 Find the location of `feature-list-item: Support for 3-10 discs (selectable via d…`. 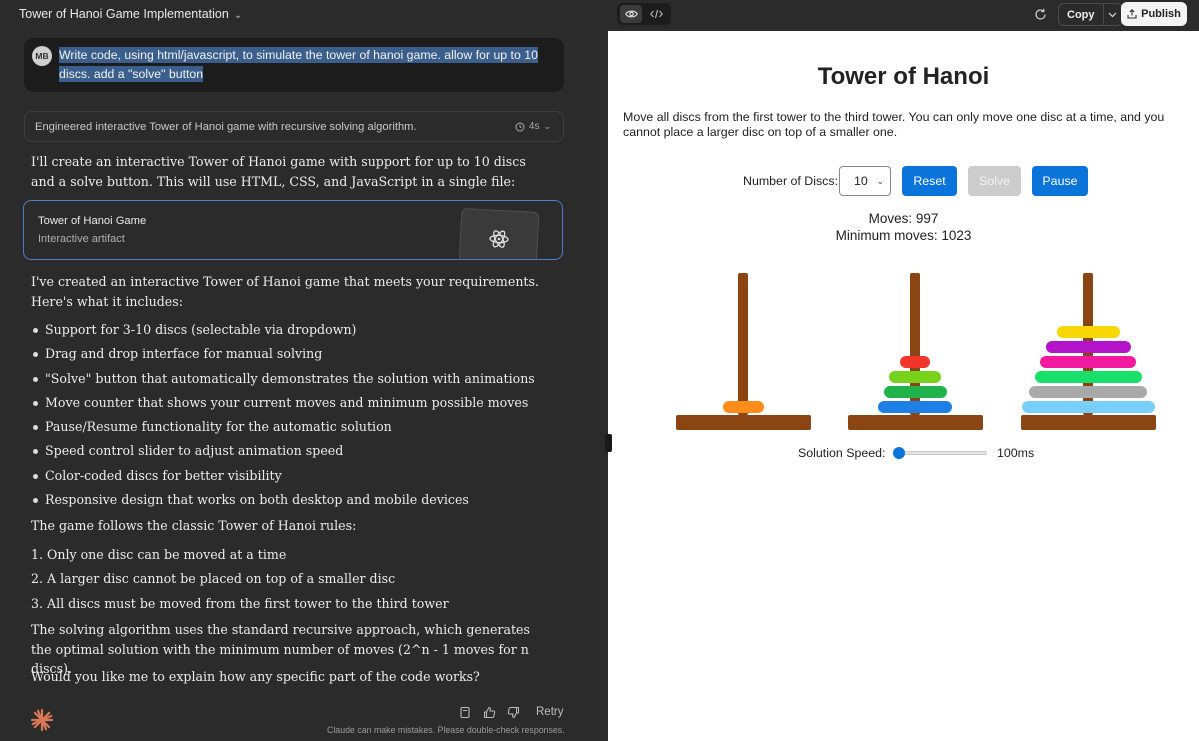

feature-list-item: Support for 3-10 discs (selectable via d… is located at coordinates (301, 330).